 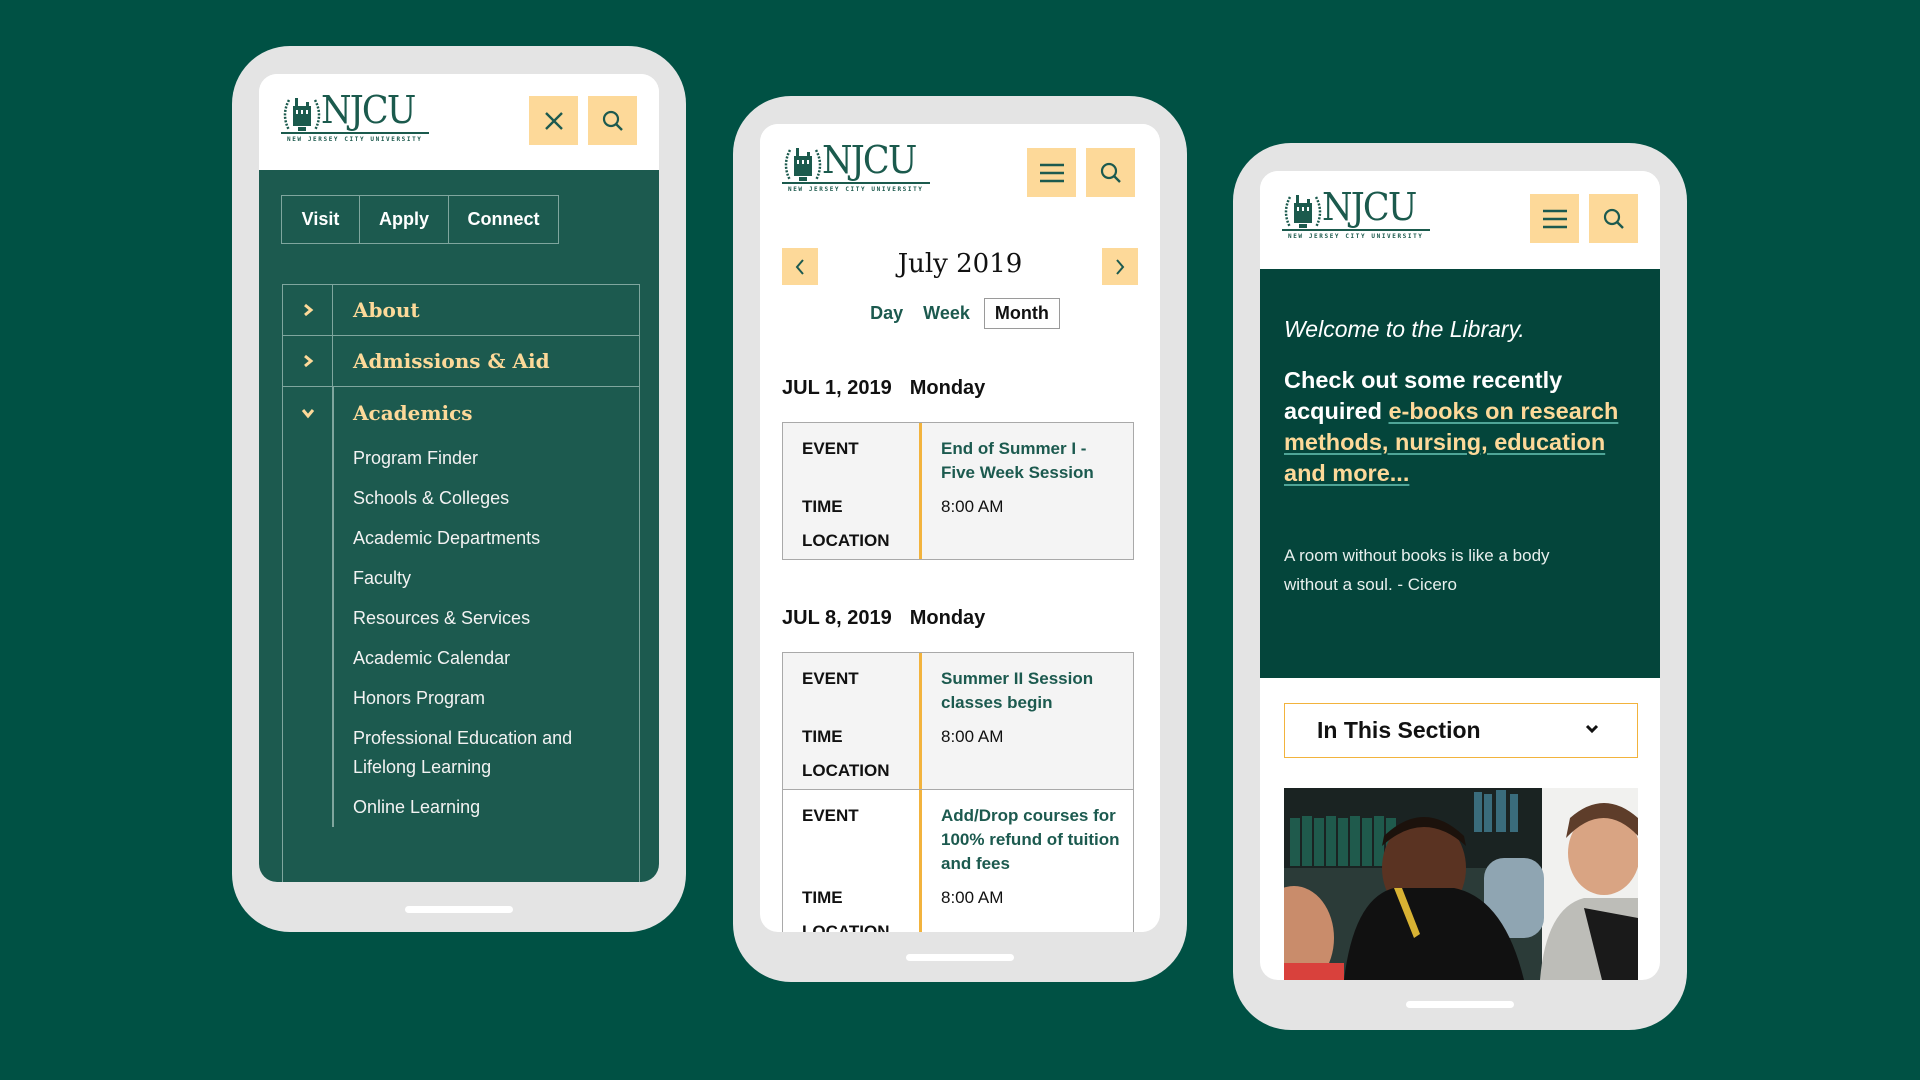 I want to click on next-month-button, so click(x=1120, y=266).